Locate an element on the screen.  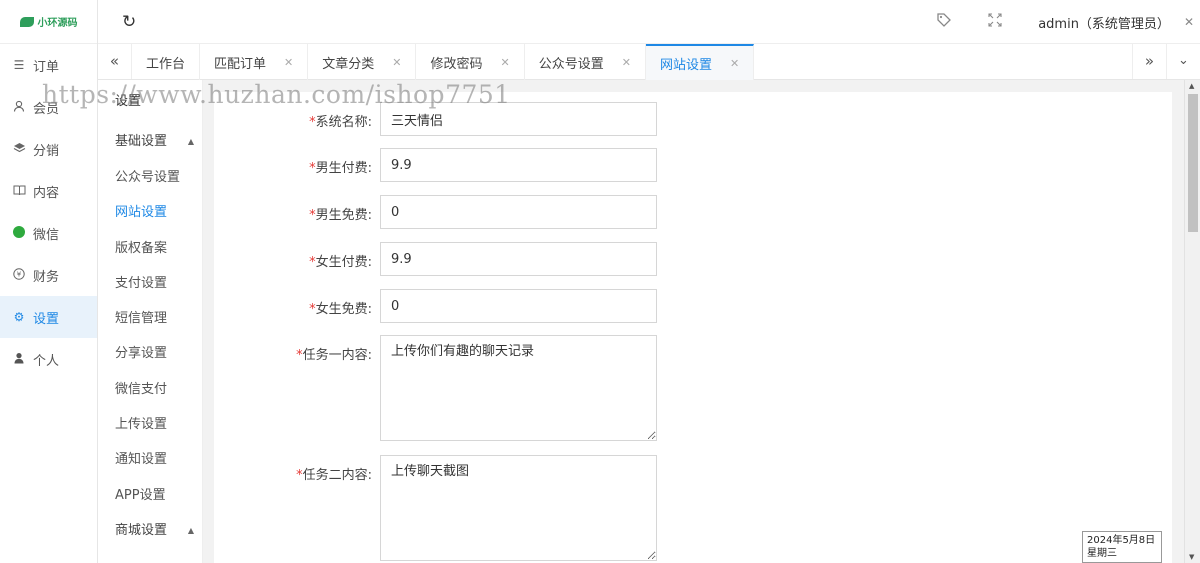
submenu-group-mall: 商城设置 ▲ is located at coordinates (150, 531).